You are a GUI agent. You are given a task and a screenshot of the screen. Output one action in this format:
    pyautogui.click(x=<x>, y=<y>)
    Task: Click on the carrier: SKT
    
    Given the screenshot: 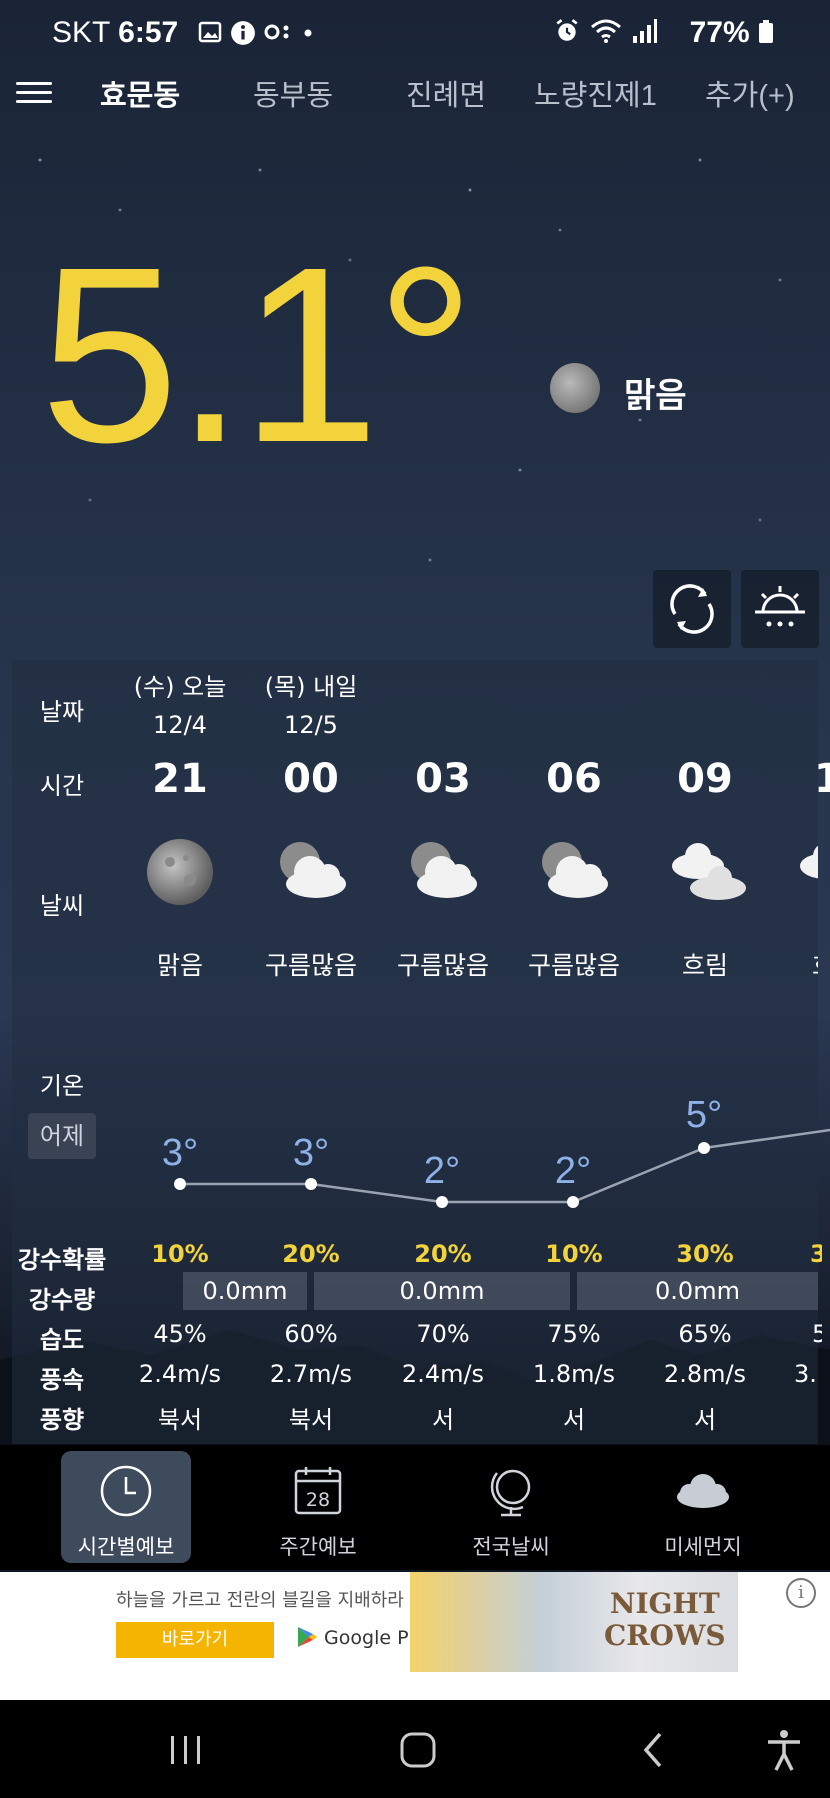 What is the action you would take?
    pyautogui.click(x=81, y=32)
    